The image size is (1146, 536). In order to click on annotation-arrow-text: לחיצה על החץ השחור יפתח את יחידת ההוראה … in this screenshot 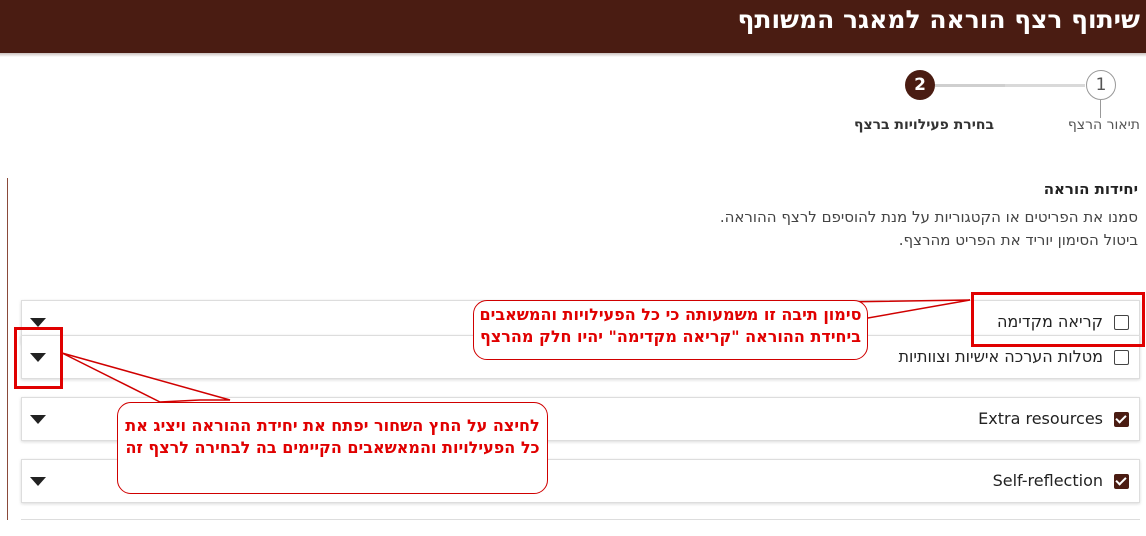, I will do `click(332, 436)`.